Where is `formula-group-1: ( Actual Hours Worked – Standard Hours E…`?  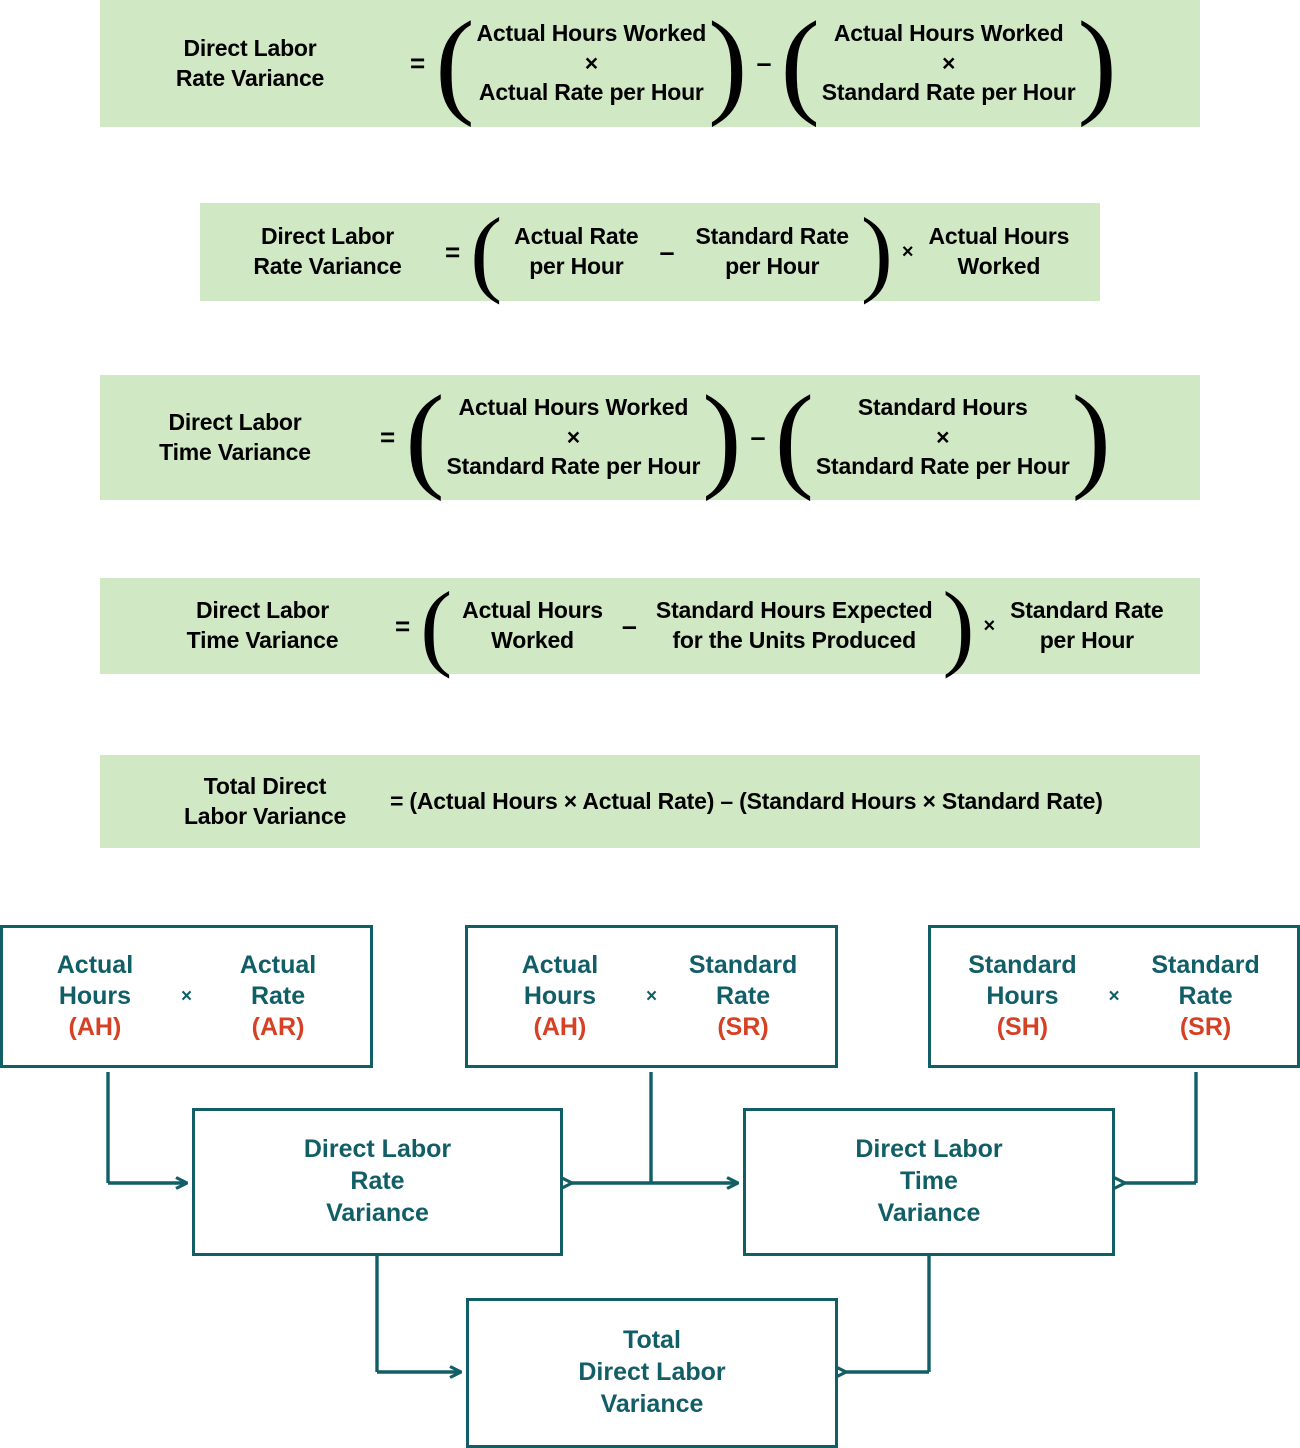
formula-group-1: ( Actual Hours Worked – Standard Hours E… is located at coordinates (697, 625).